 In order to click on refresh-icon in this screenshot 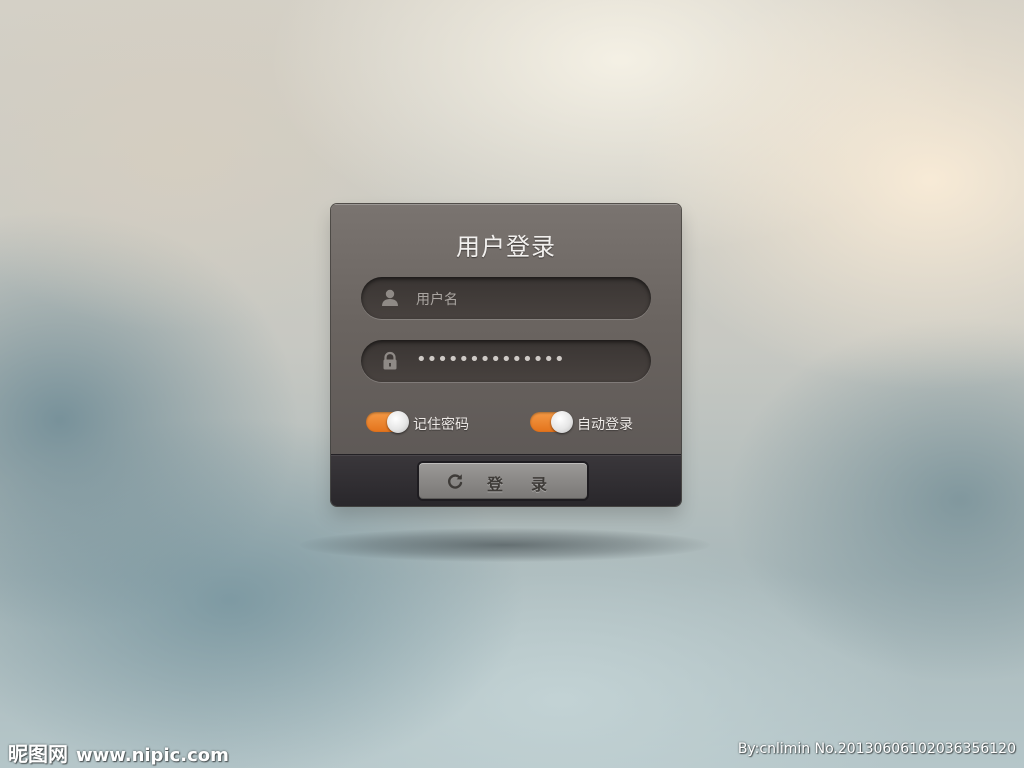, I will do `click(455, 481)`.